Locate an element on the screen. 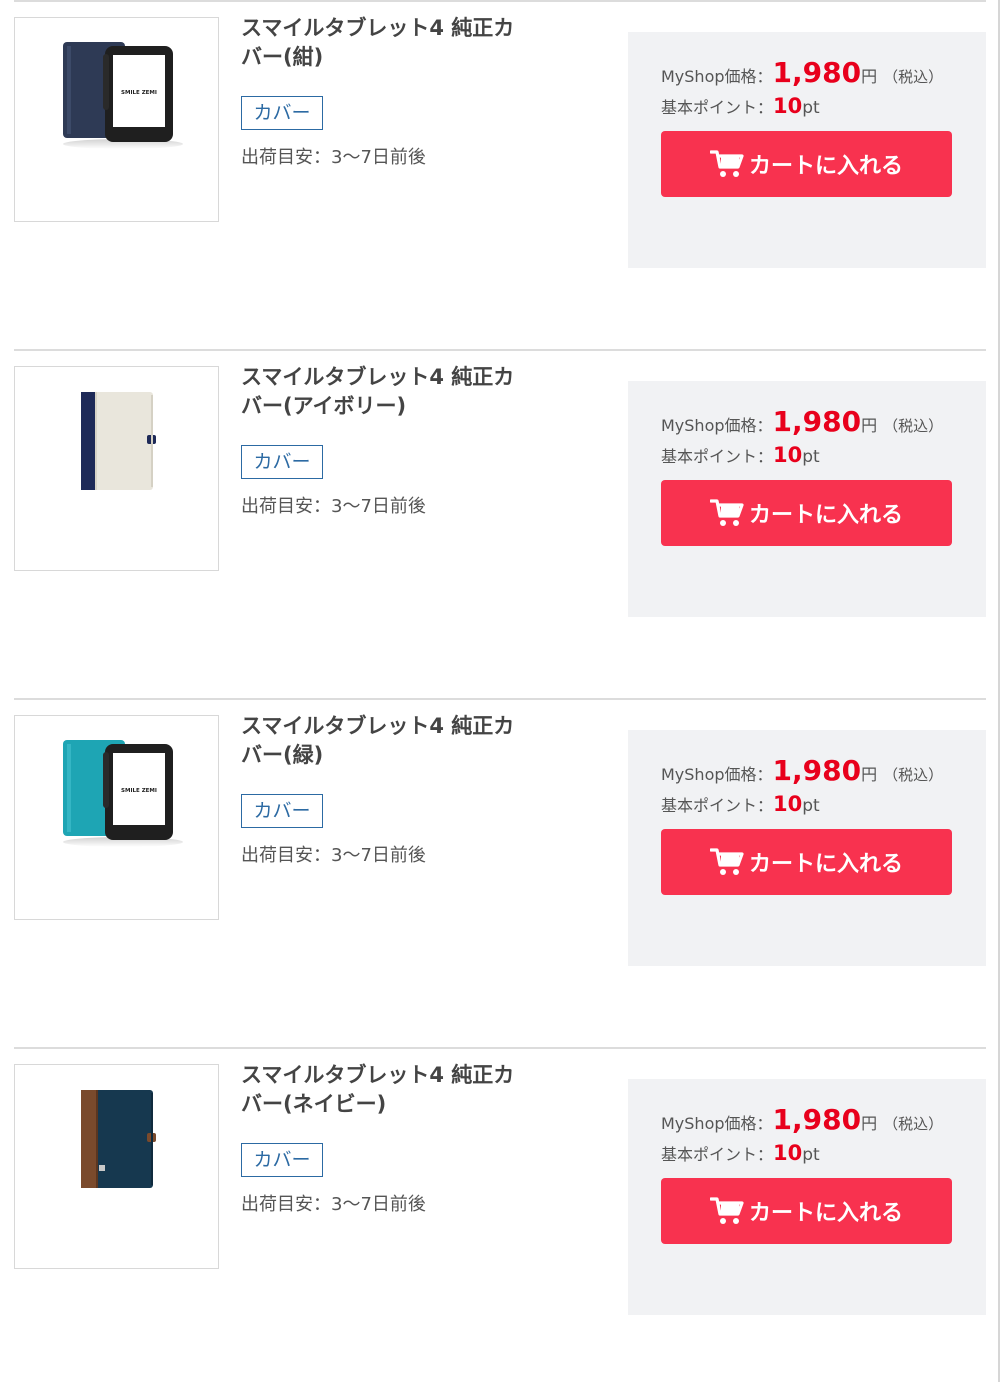  tablet-cover-green-image: SMILE ZEMI is located at coordinates (123, 793).